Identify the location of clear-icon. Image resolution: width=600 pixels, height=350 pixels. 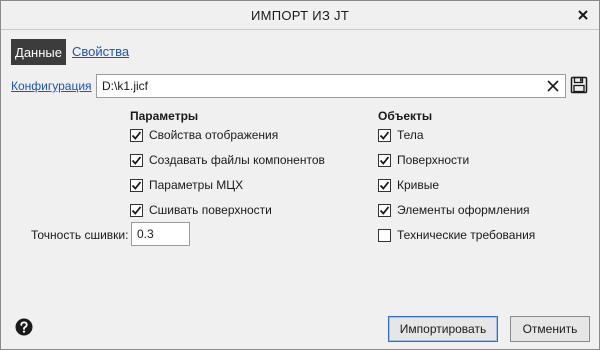
(553, 86).